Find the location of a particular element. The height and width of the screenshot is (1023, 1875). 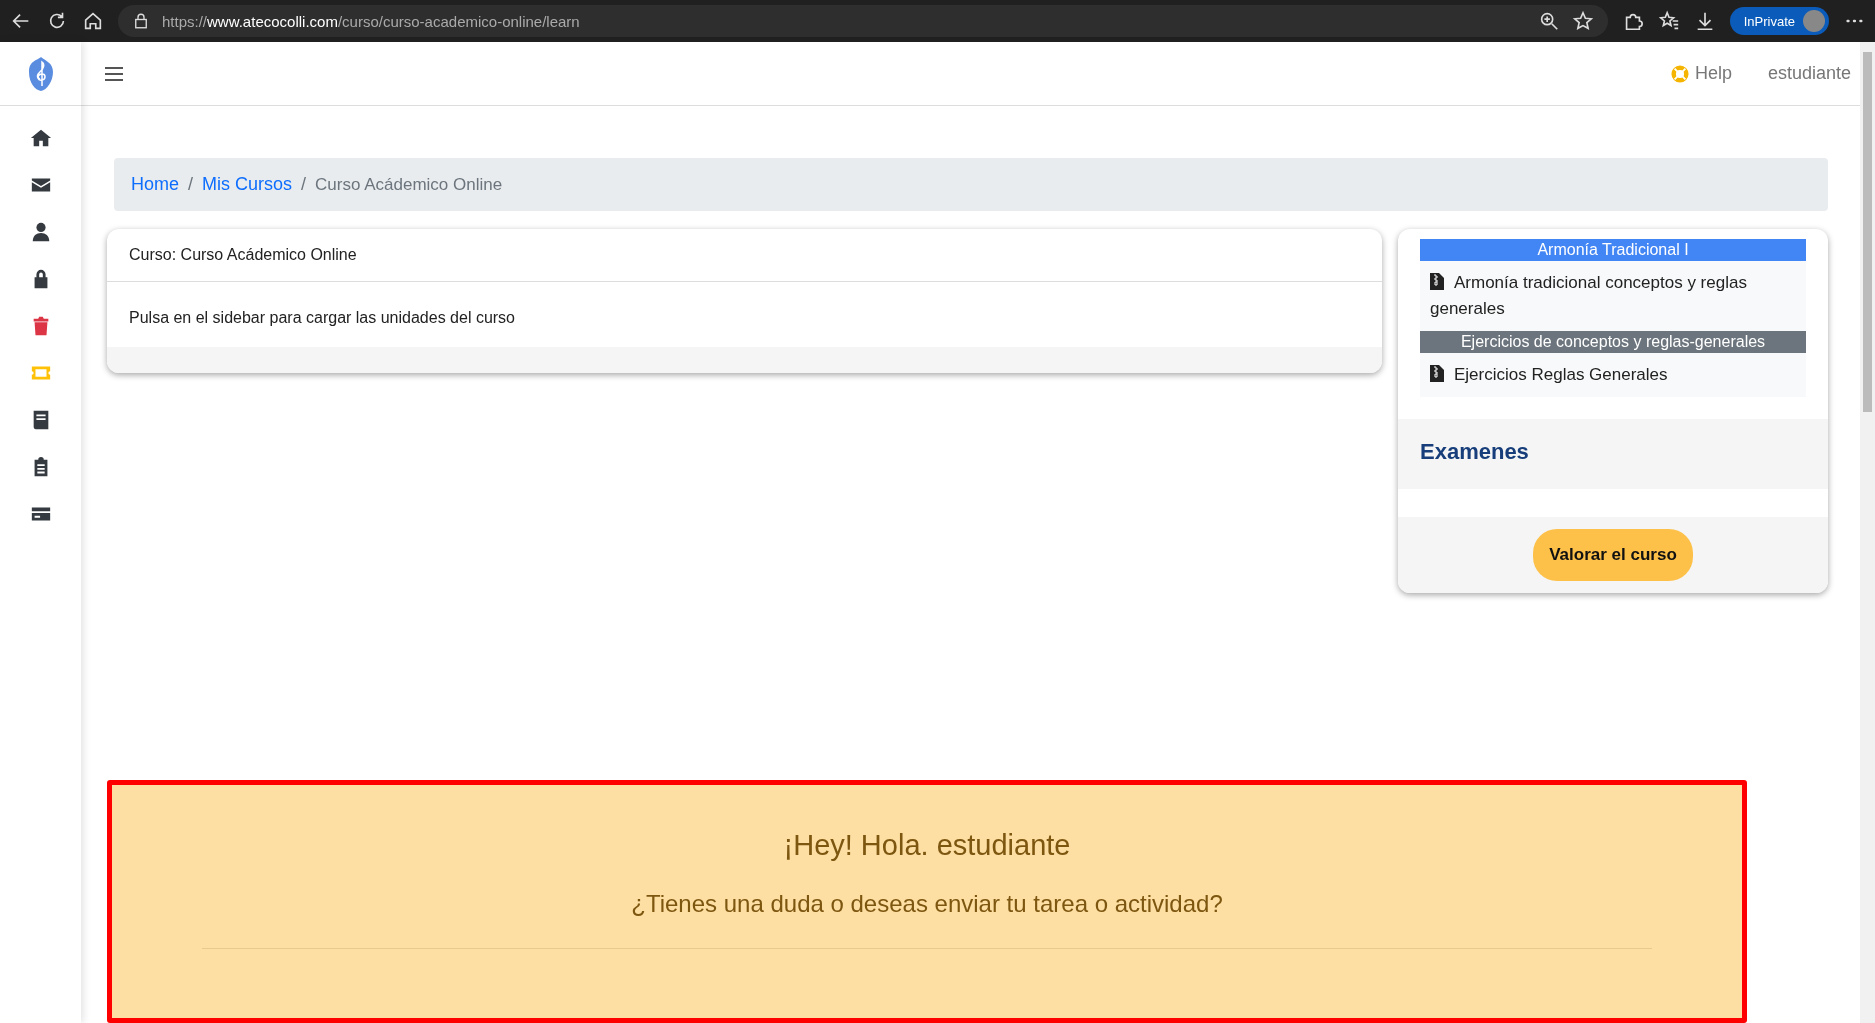

lesson-link: Armonía tradicional conceptos y reglas generales is located at coordinates (1613, 296).